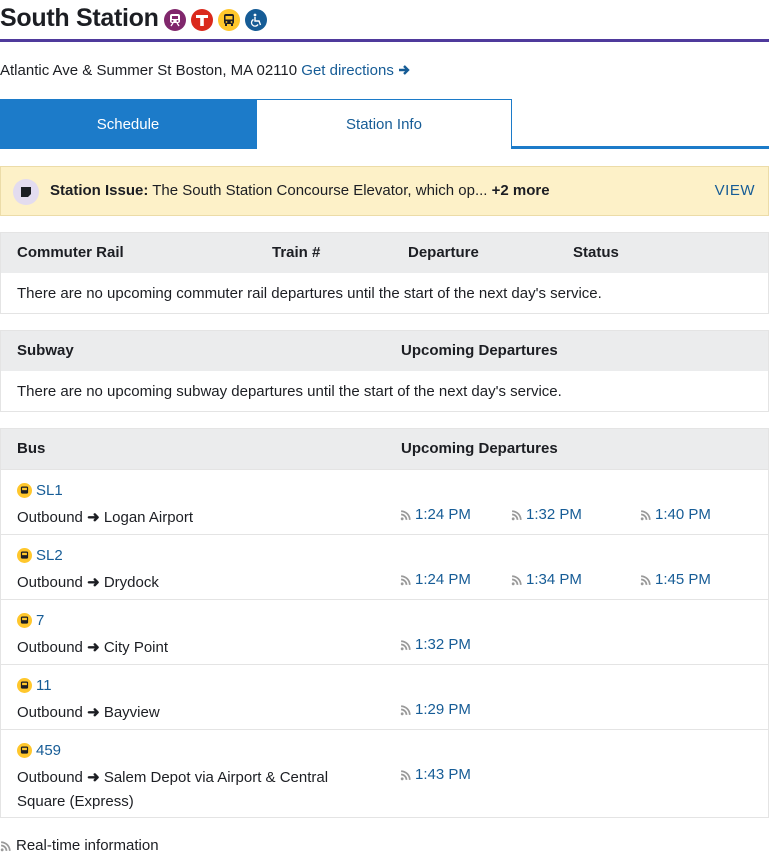 The image size is (769, 858). Describe the element at coordinates (87, 845) in the screenshot. I see `realtime-legend-label: Real-time information` at that location.